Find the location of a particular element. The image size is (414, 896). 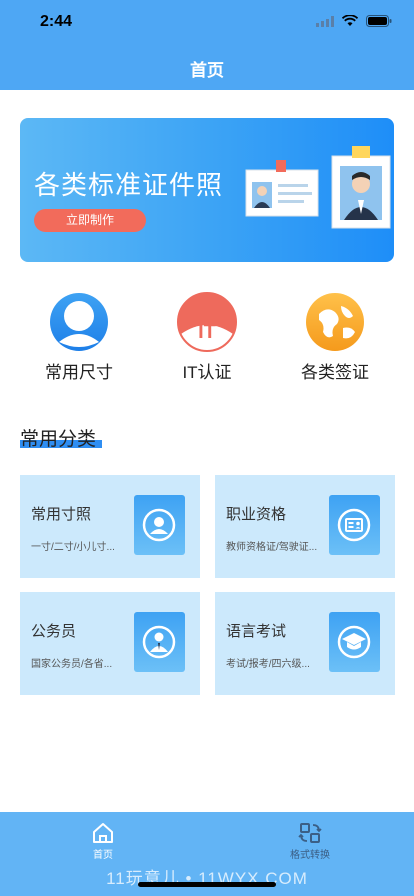

tab-convert-label: 格式转换 is located at coordinates (310, 855).